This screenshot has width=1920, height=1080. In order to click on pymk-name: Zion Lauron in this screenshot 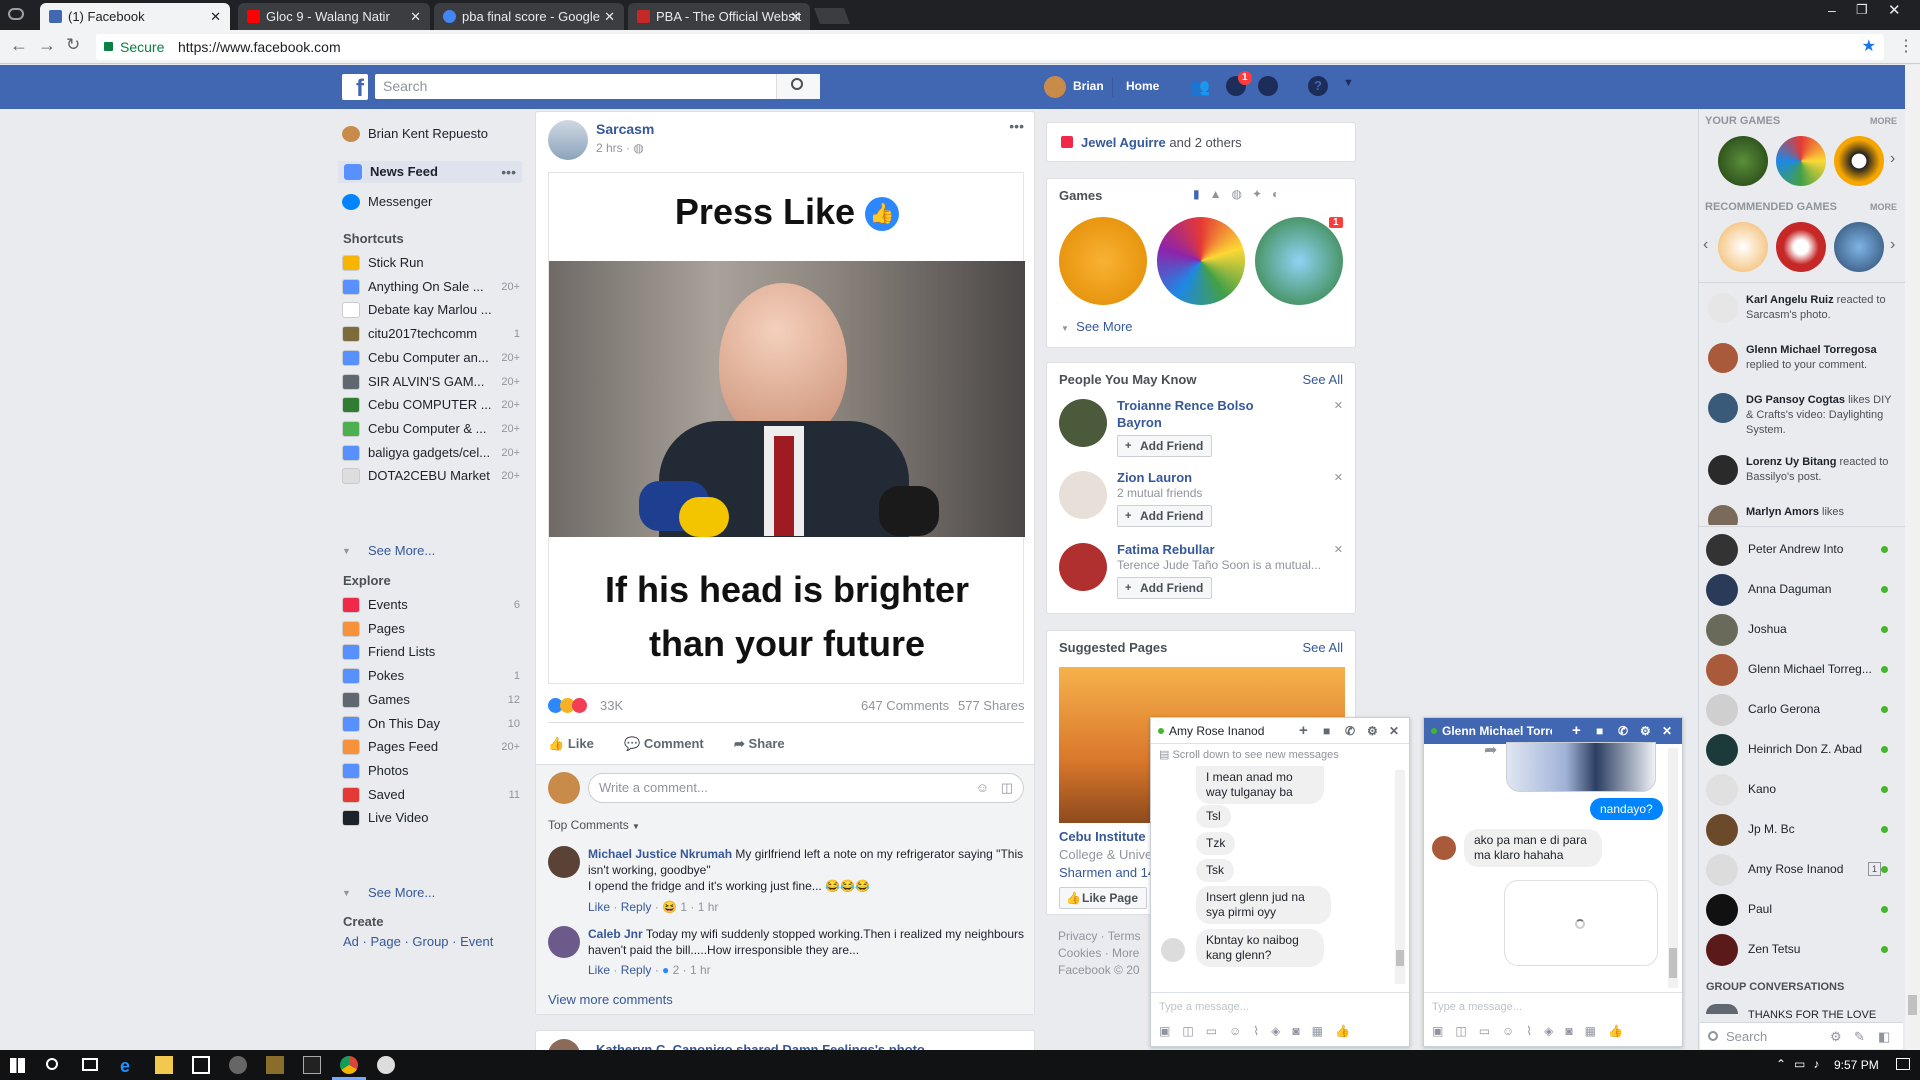, I will do `click(1202, 477)`.